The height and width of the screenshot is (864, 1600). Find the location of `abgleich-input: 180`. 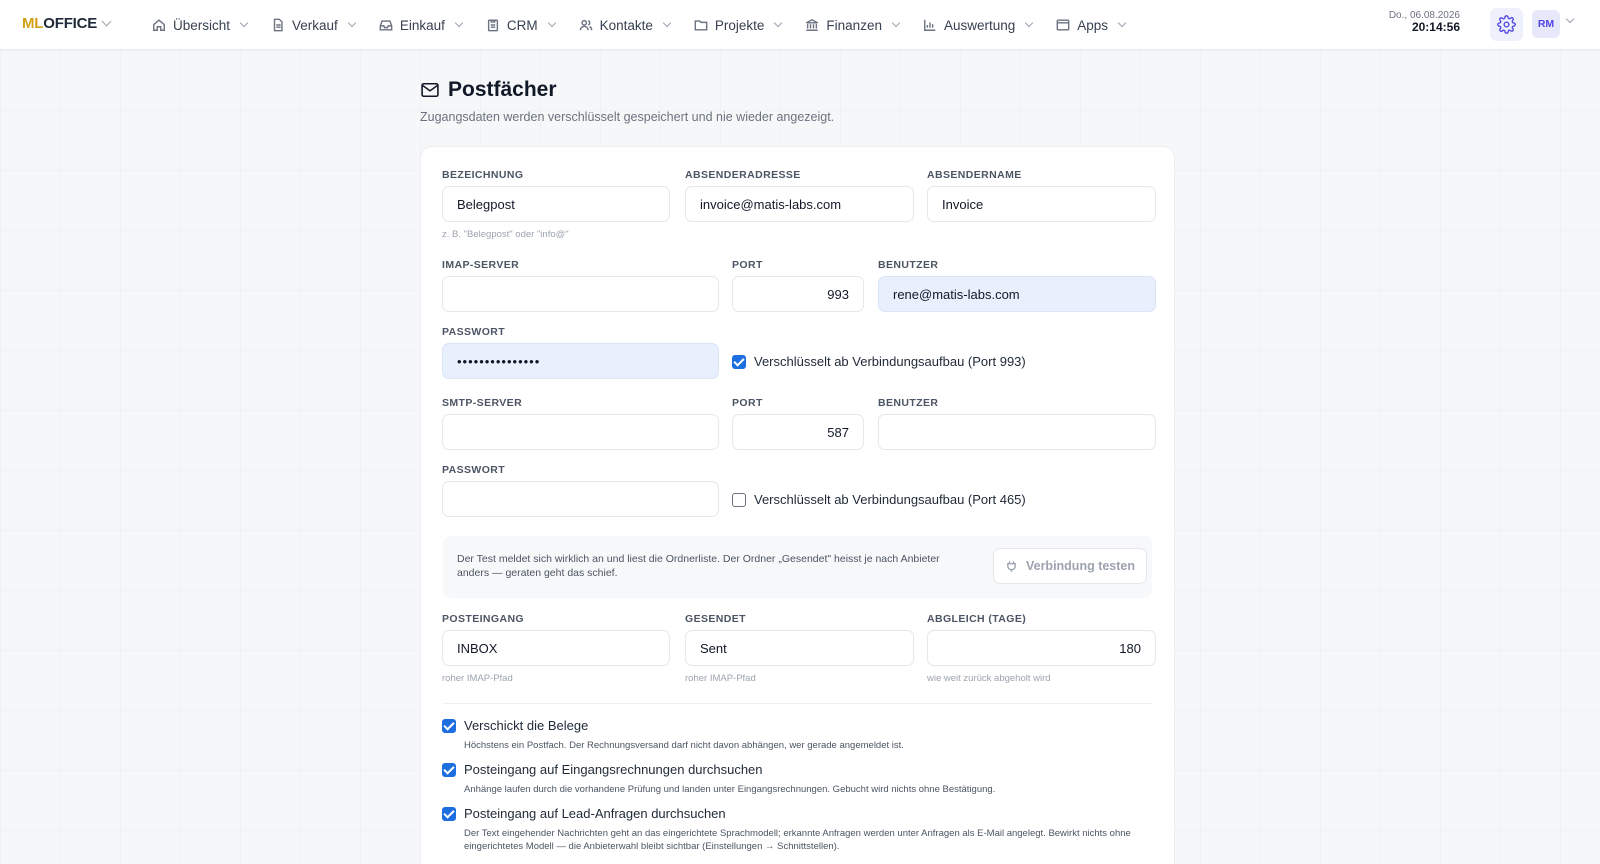

abgleich-input: 180 is located at coordinates (1041, 648).